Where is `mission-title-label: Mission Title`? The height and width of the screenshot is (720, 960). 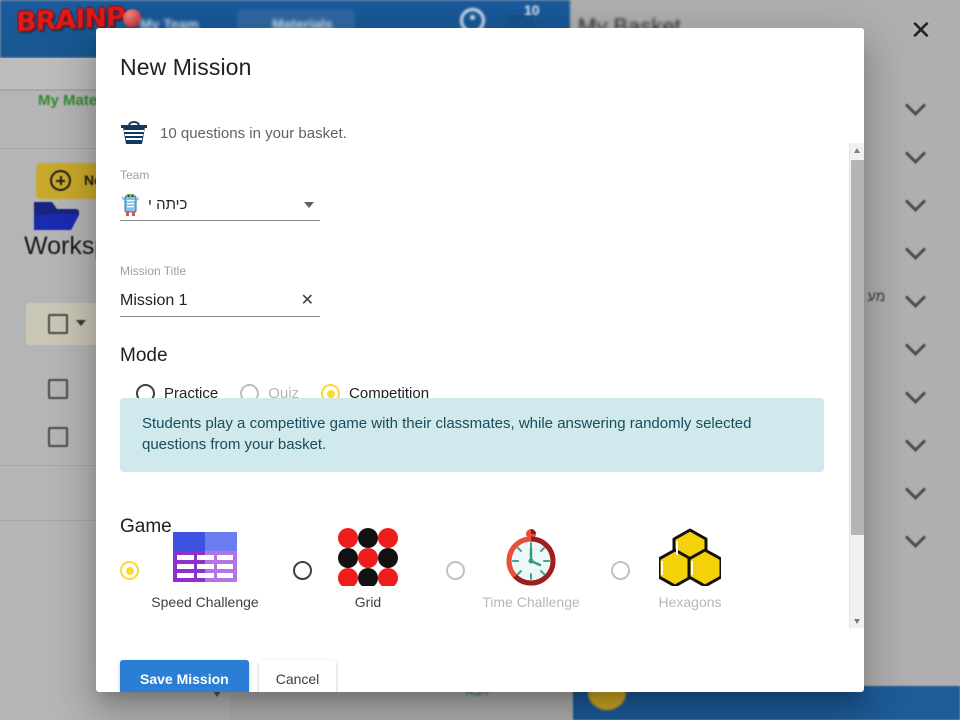 mission-title-label: Mission Title is located at coordinates (153, 271).